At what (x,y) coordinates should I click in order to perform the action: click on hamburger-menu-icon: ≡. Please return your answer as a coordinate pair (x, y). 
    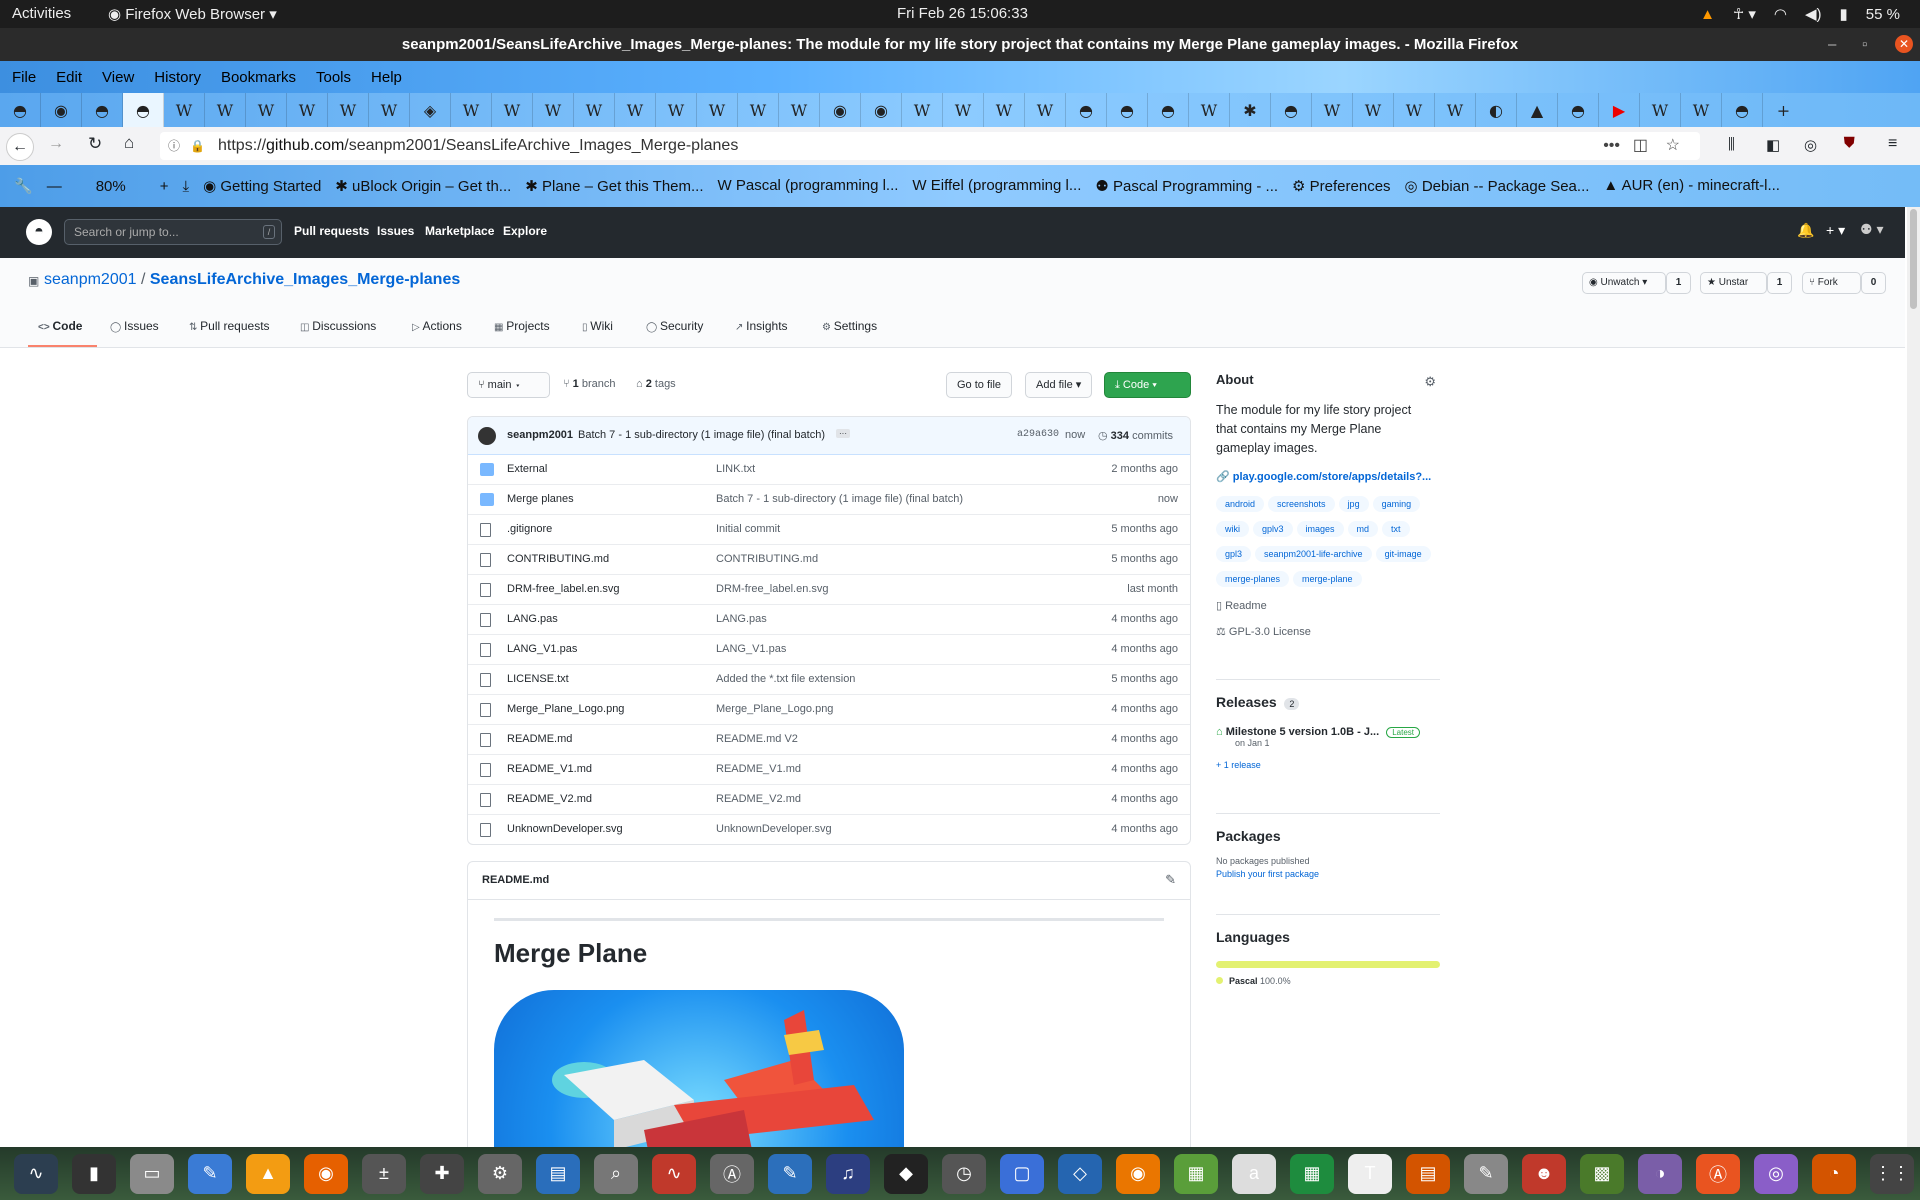
    Looking at the image, I should click on (1892, 144).